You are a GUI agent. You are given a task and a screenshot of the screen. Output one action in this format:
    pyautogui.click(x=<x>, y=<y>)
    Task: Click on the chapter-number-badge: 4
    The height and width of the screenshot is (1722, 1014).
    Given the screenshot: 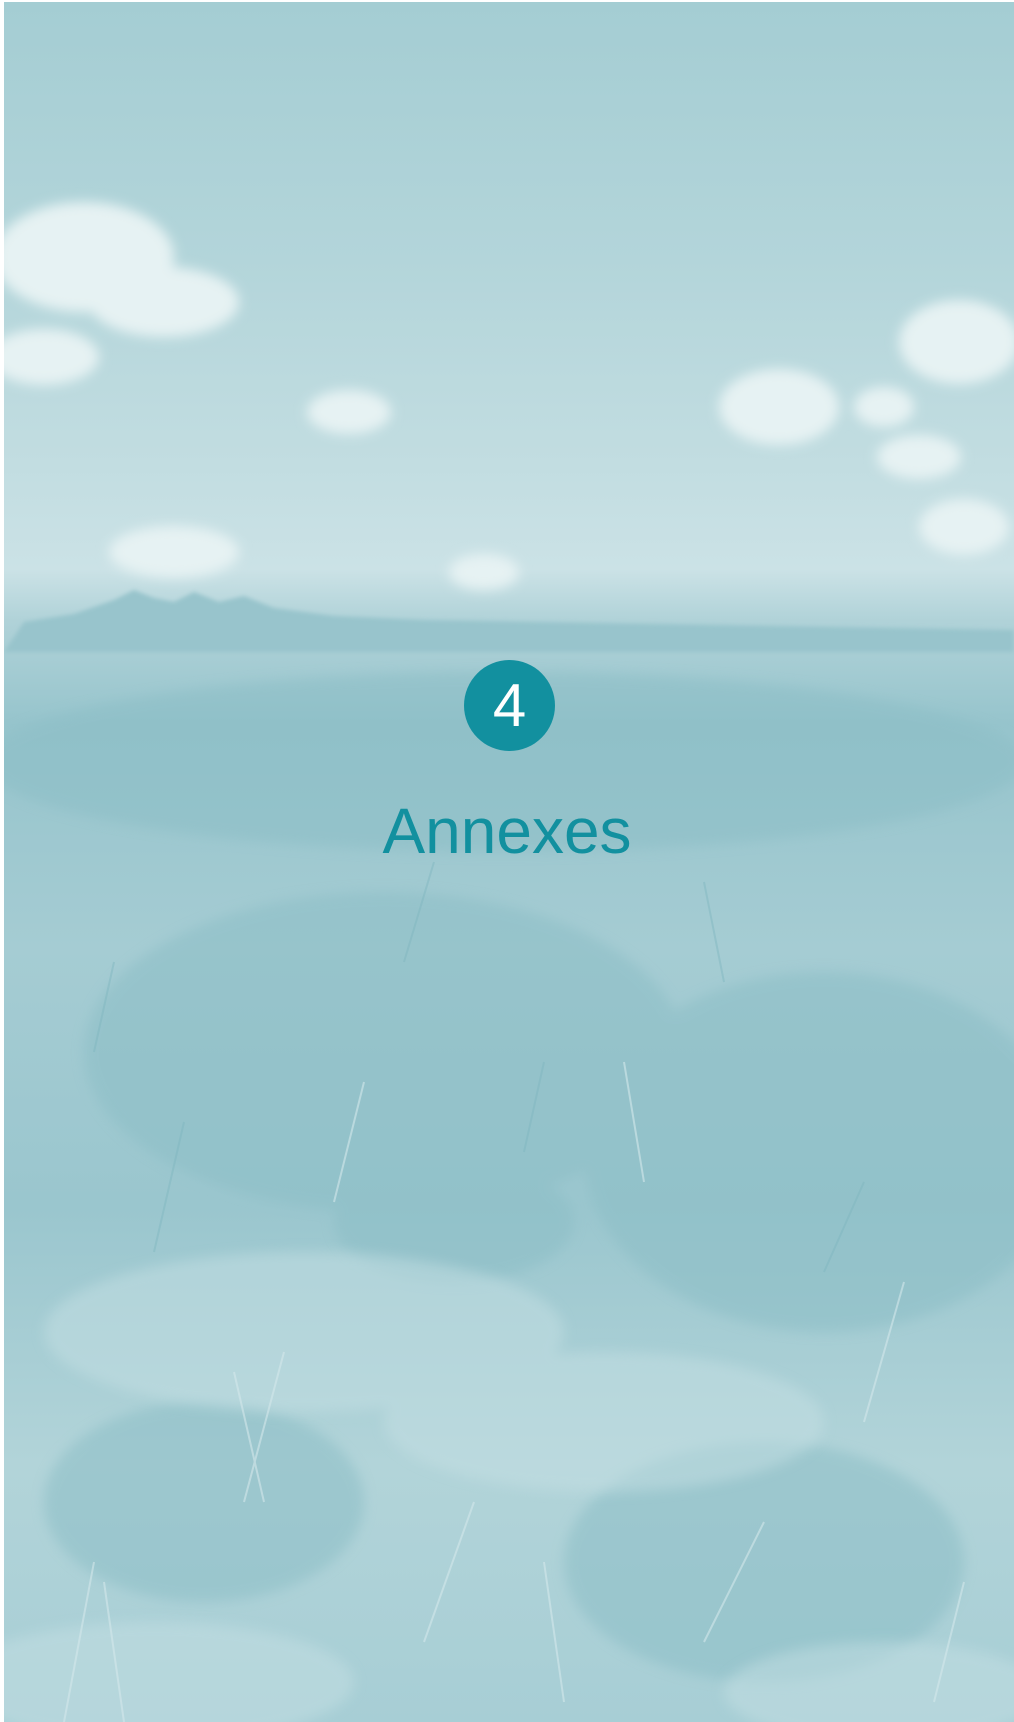 What is the action you would take?
    pyautogui.click(x=509, y=705)
    